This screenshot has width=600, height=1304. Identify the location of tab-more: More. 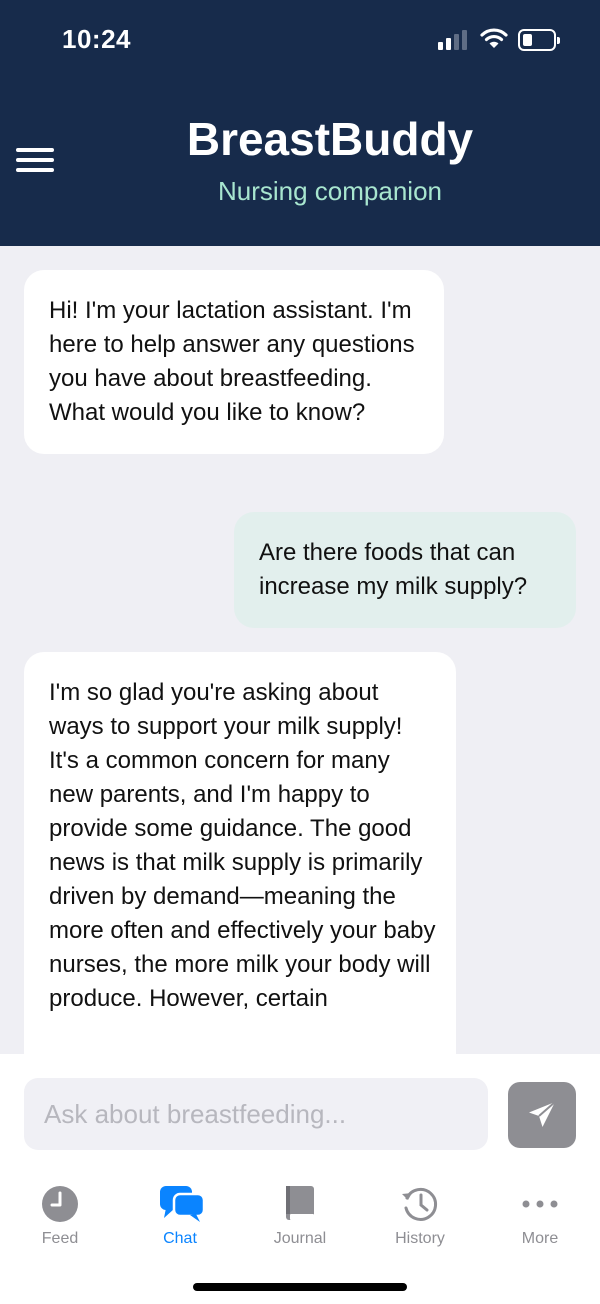
(540, 1212).